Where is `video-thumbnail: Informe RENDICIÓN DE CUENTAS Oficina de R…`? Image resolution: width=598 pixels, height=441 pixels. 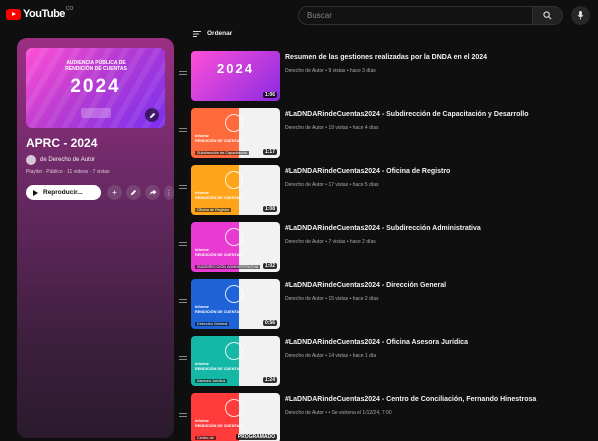 video-thumbnail: Informe RENDICIÓN DE CUENTAS Oficina de R… is located at coordinates (235, 190).